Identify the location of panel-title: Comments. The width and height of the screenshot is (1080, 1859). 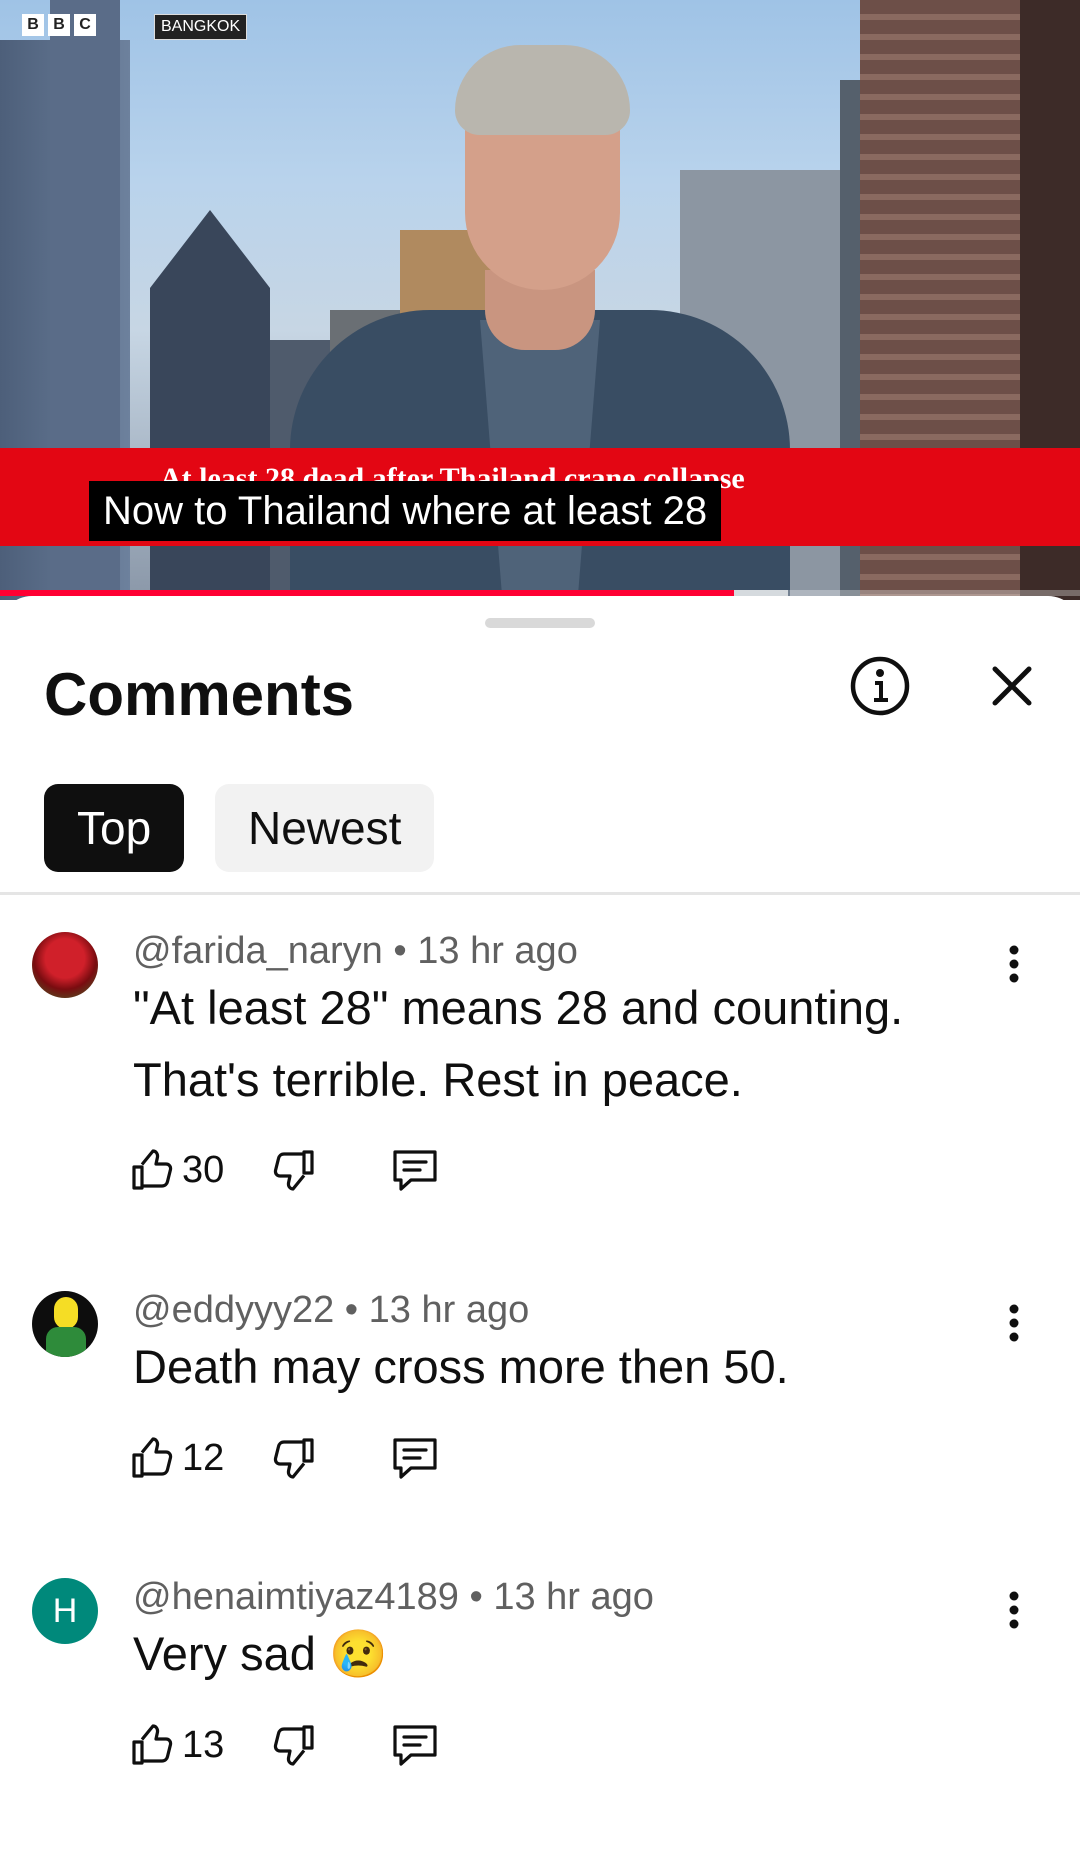
(199, 694).